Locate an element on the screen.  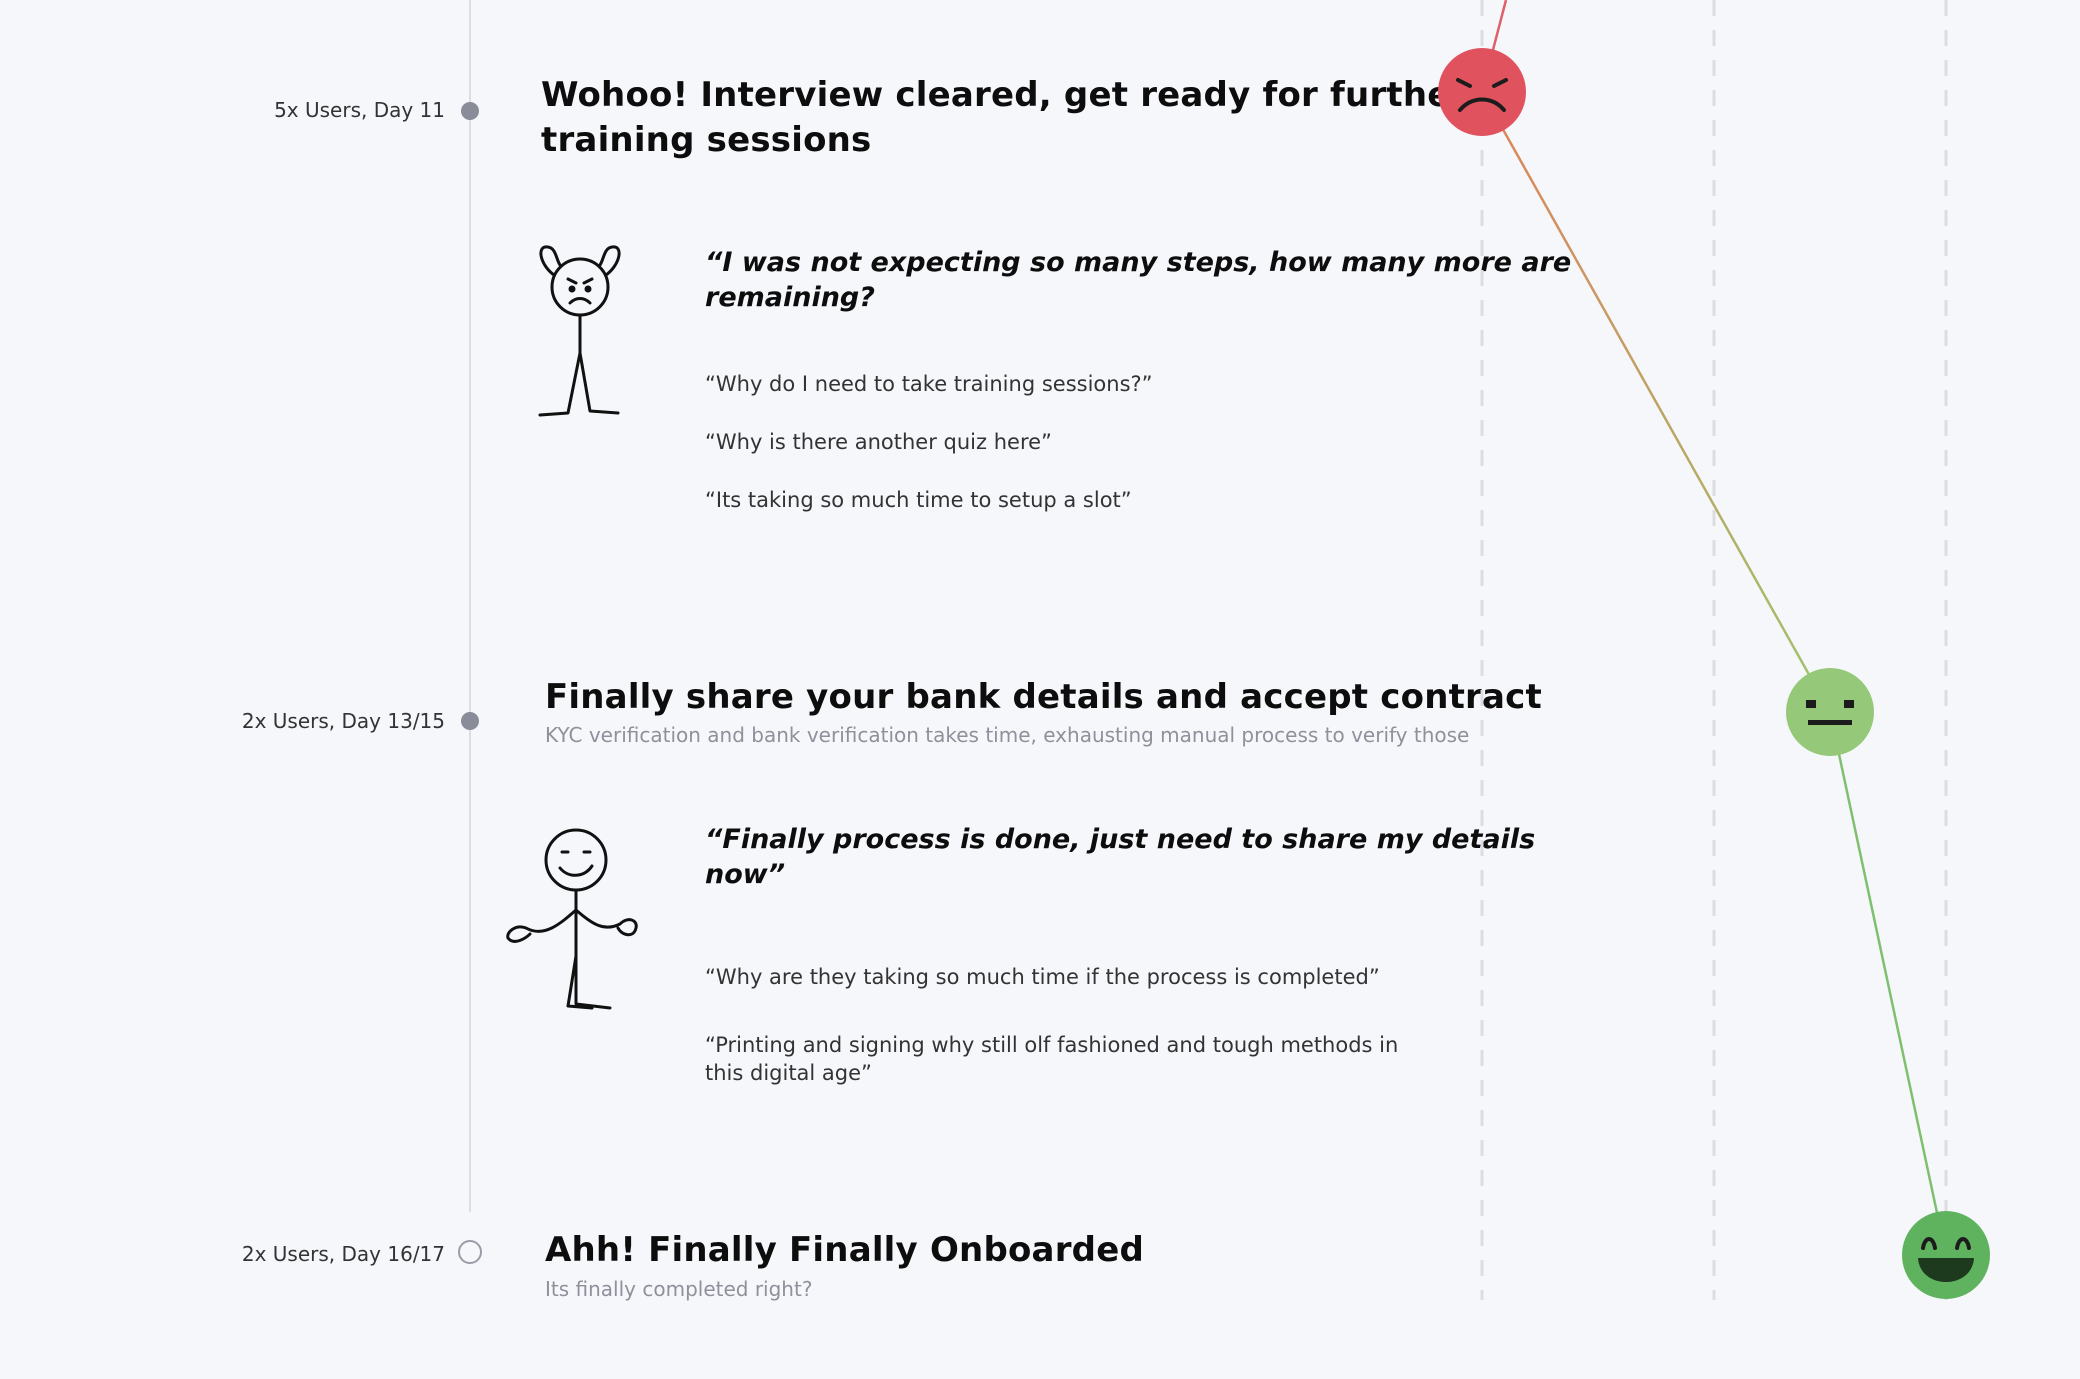
emotion-line-sad-to-neutral is located at coordinates (1656, 402).